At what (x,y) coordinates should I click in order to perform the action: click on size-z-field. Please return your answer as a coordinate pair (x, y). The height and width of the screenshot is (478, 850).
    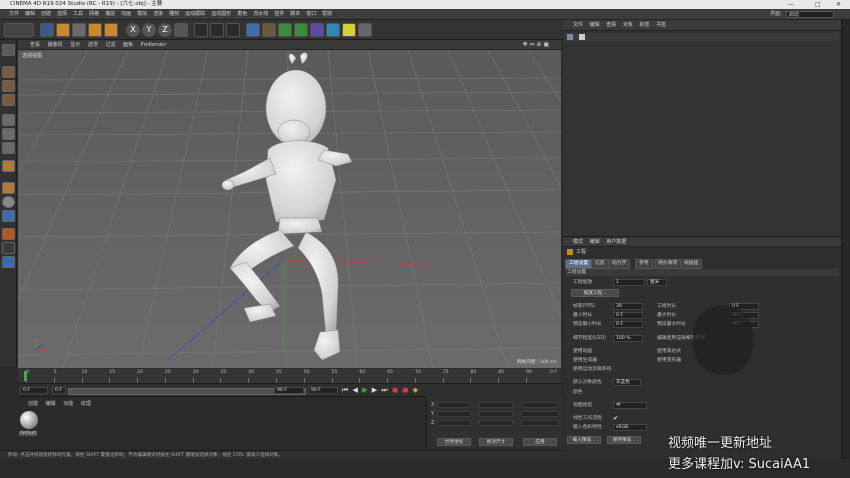
    Looking at the image, I should click on (496, 423).